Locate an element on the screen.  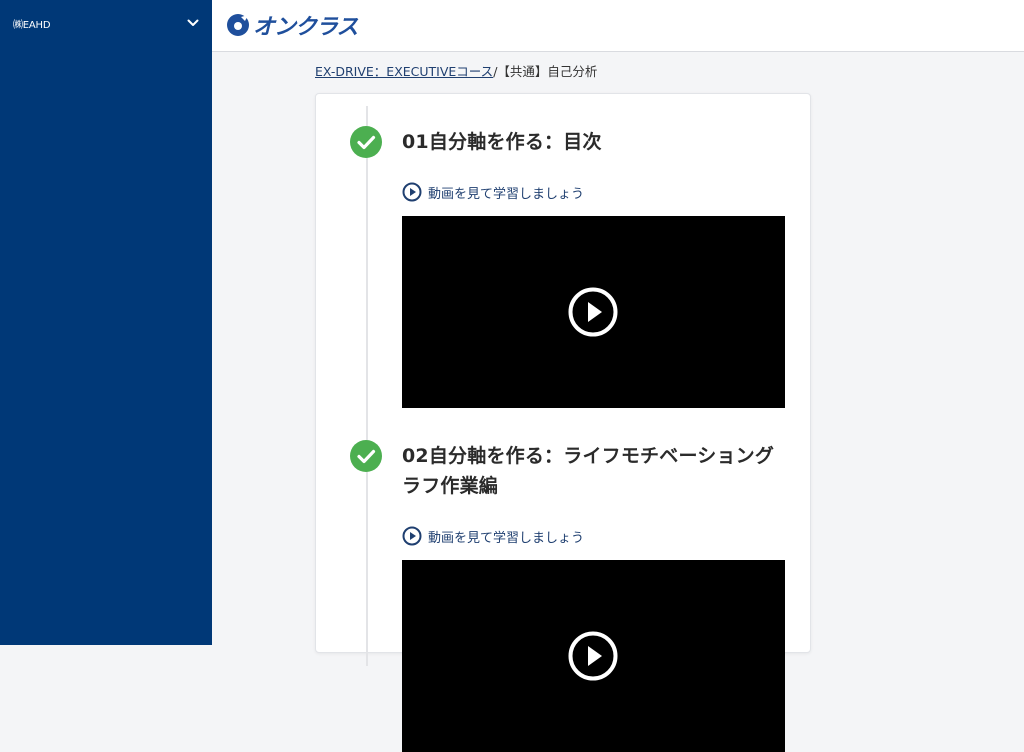
org-name: ㈱EAHD is located at coordinates (32, 25).